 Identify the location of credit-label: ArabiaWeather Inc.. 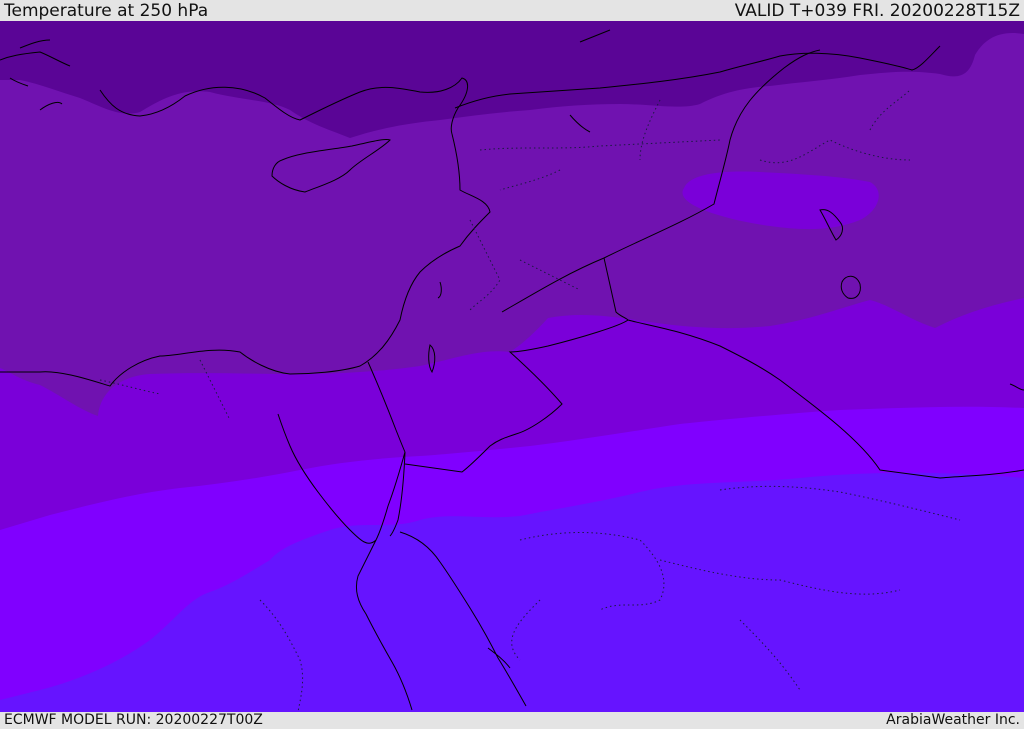
(953, 720).